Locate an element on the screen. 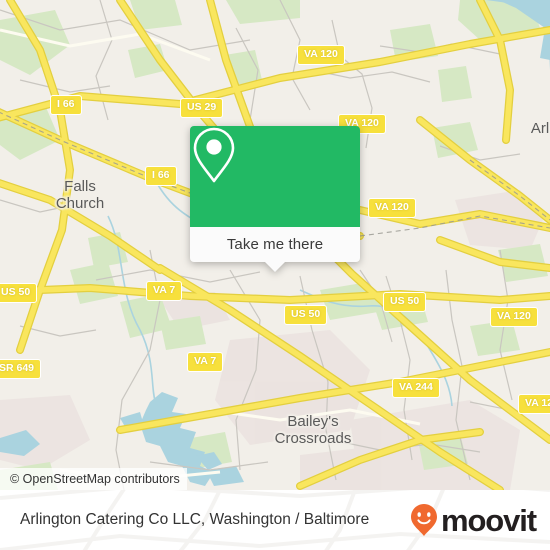  moovit-logo: moovit is located at coordinates (473, 520).